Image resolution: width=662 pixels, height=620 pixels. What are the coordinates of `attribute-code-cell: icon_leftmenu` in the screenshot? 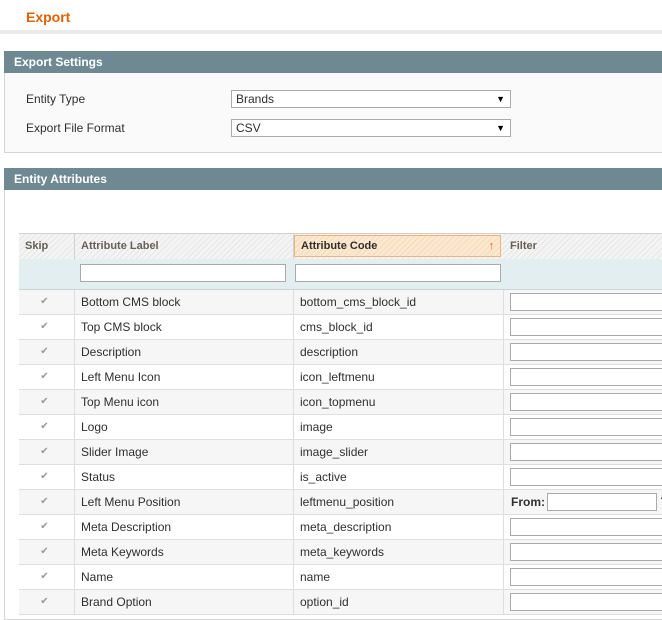 It's located at (399, 377).